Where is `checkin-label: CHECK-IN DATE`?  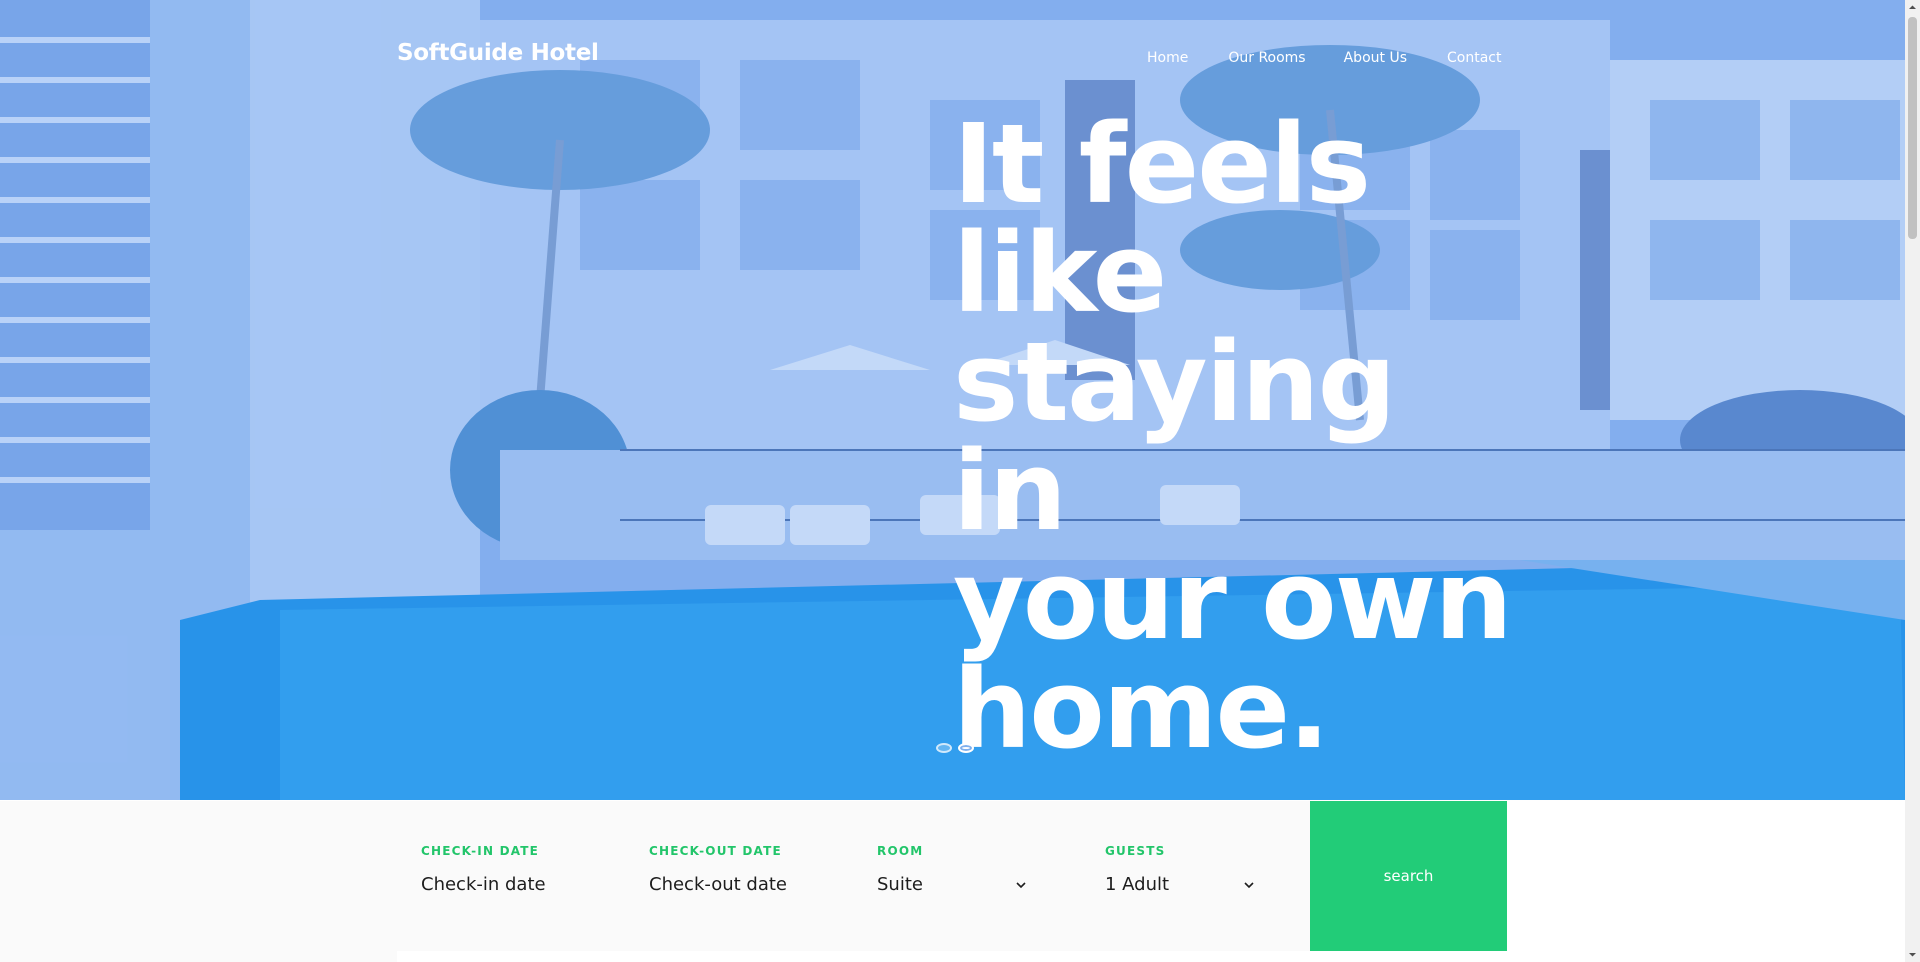 checkin-label: CHECK-IN DATE is located at coordinates (480, 851).